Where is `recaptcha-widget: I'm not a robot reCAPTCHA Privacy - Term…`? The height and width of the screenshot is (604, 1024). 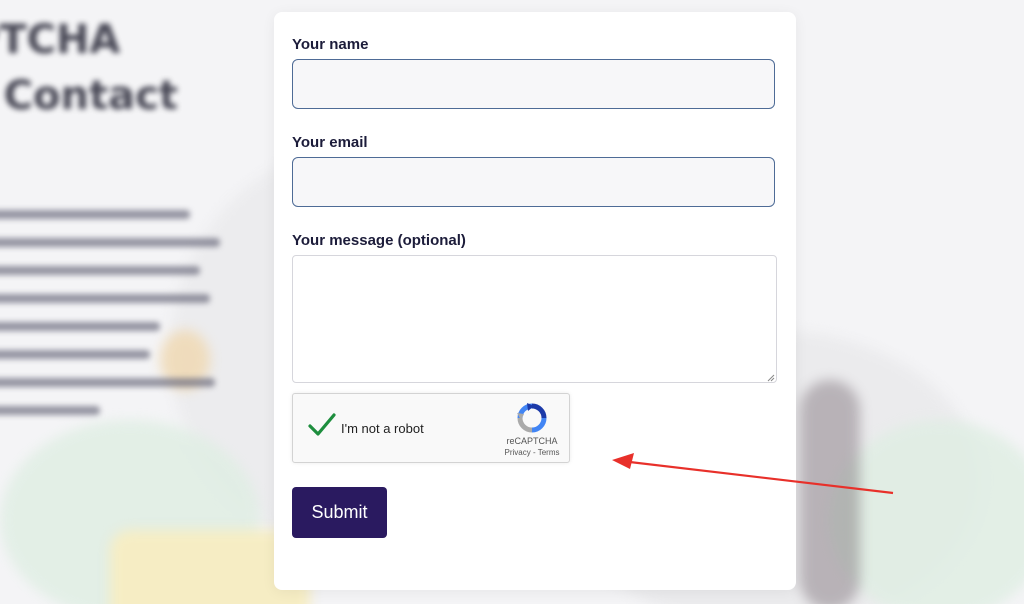 recaptcha-widget: I'm not a robot reCAPTCHA Privacy - Term… is located at coordinates (431, 428).